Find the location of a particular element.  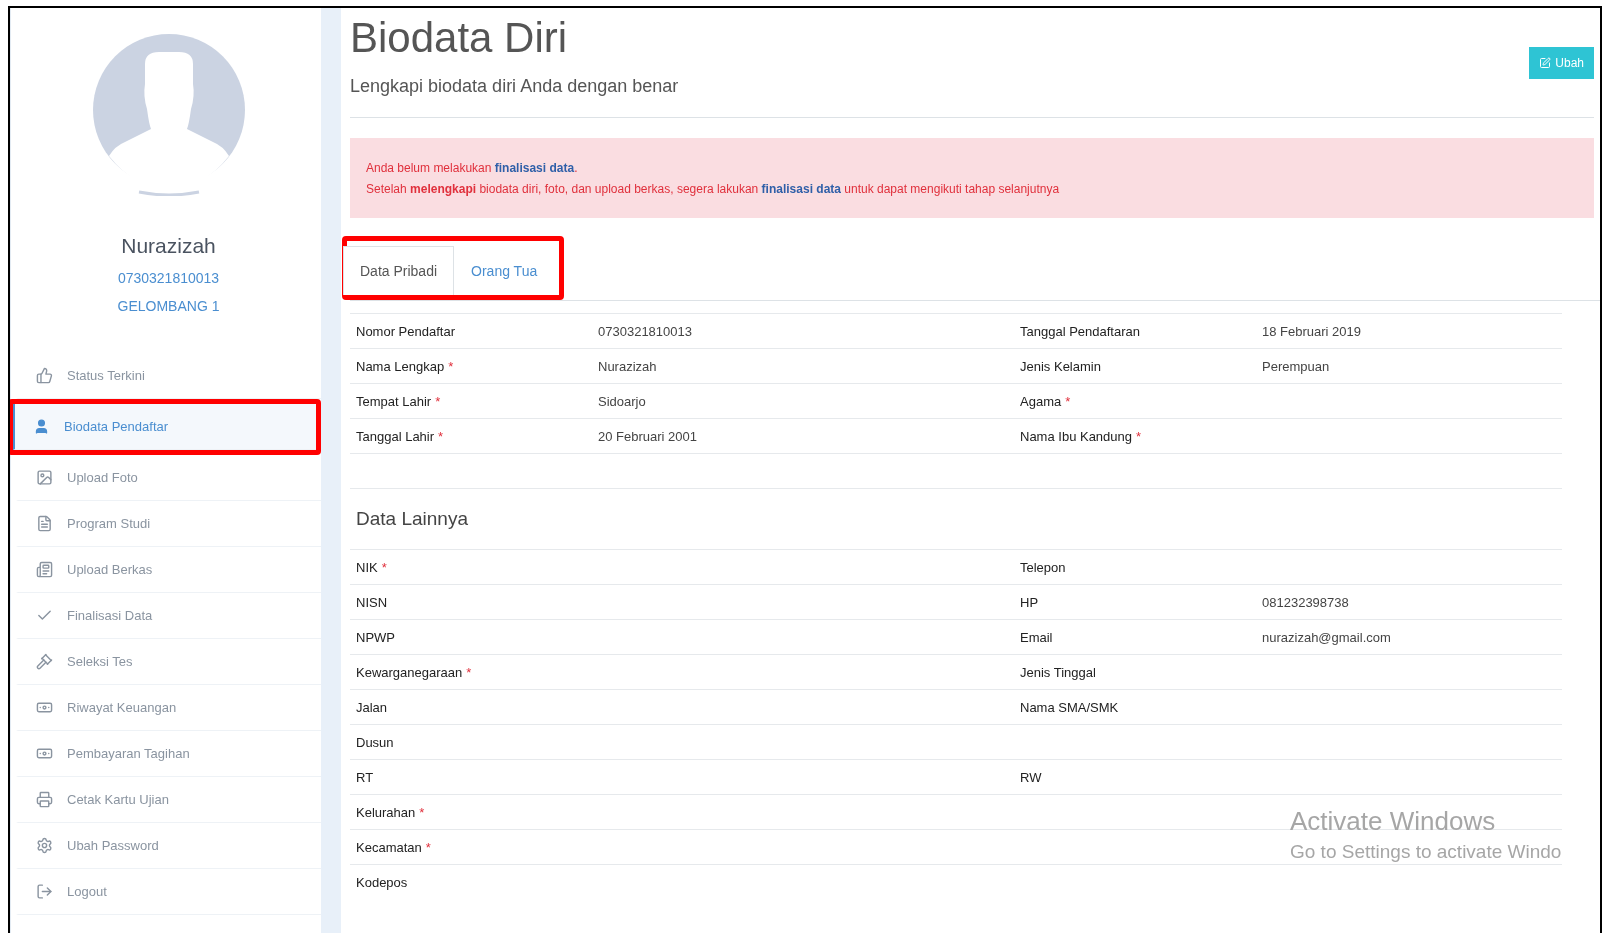

field-label: Agama * is located at coordinates (1046, 401).